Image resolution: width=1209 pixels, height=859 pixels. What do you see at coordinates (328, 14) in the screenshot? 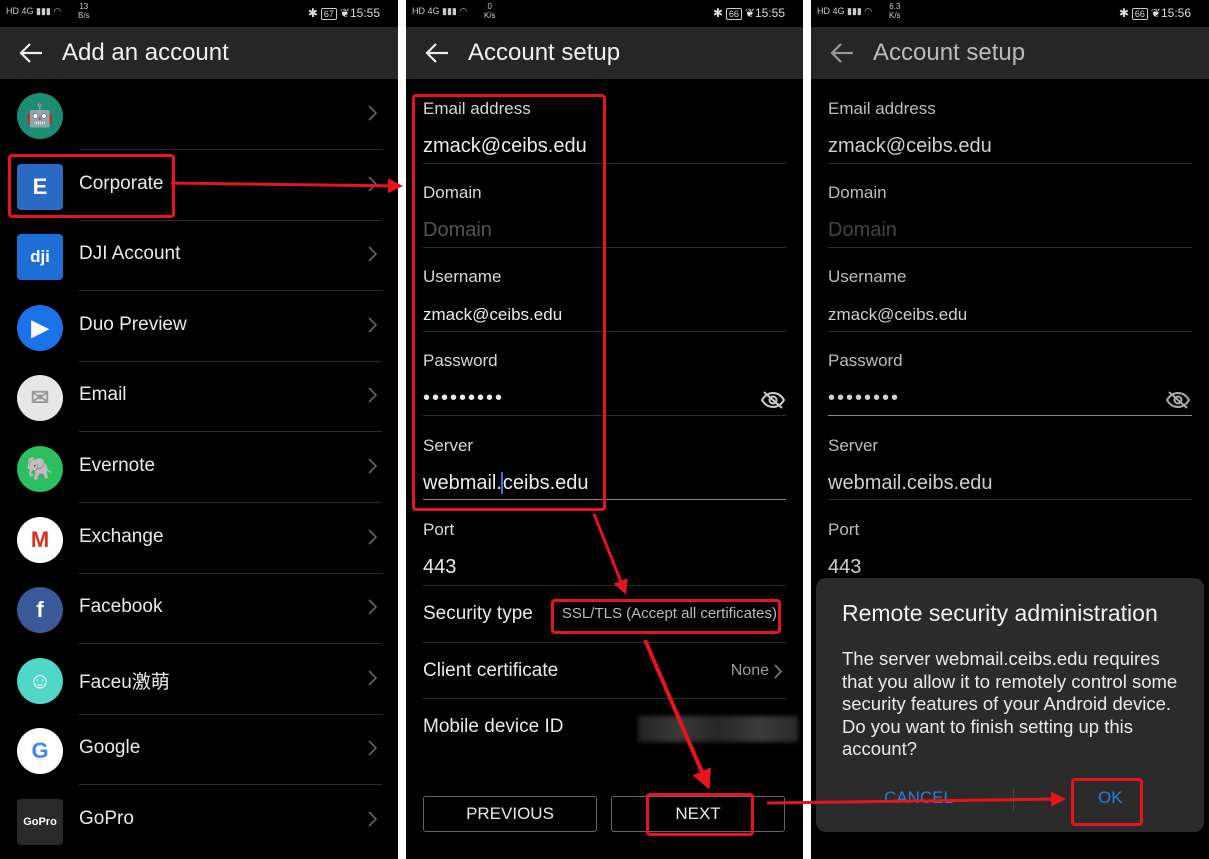
I see `battery-icon: 67` at bounding box center [328, 14].